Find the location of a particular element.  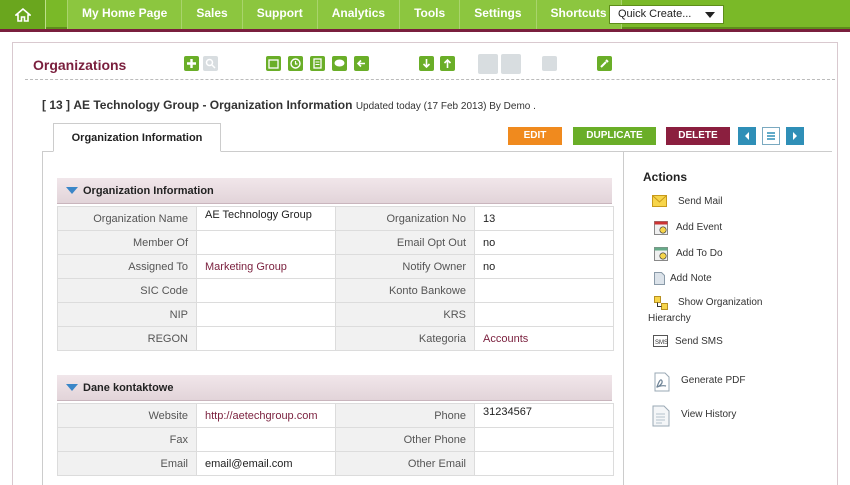

field-label: Email is located at coordinates (127, 463).